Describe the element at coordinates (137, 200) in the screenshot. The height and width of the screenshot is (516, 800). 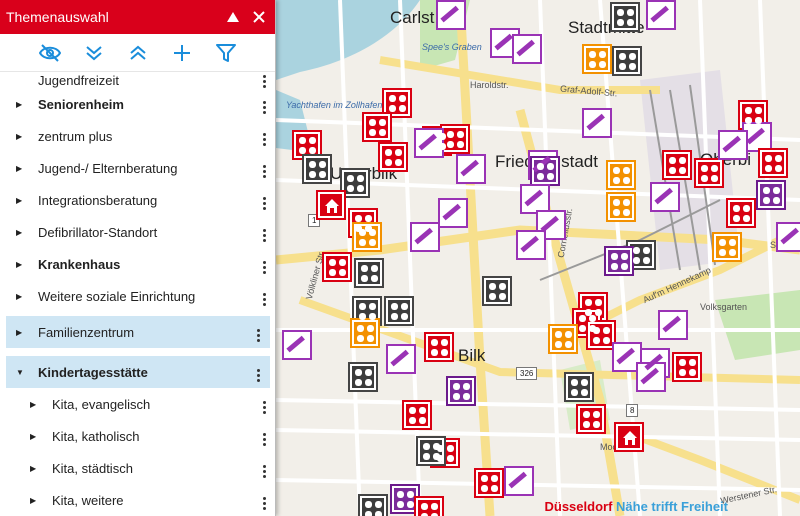
I see `tree-item: ▶ Integrationsberatung` at that location.